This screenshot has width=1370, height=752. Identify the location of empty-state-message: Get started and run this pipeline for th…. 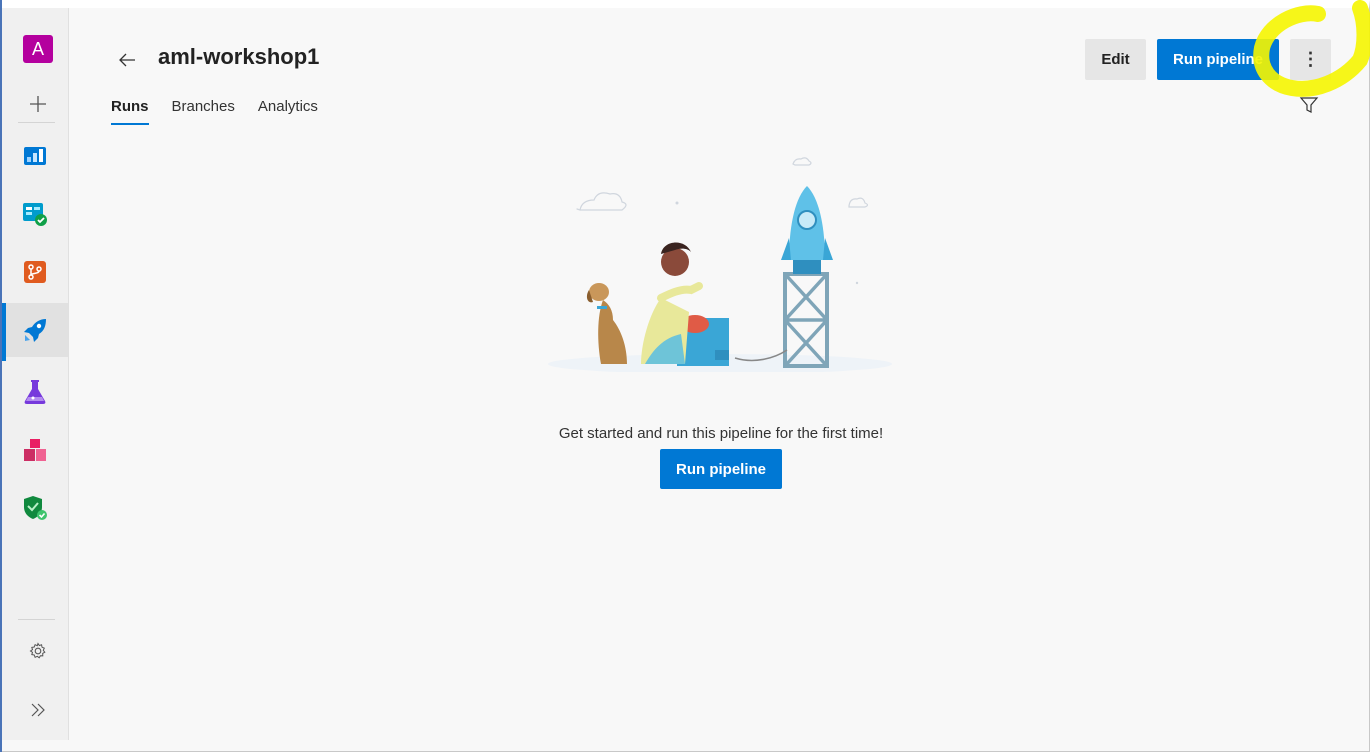
(721, 433).